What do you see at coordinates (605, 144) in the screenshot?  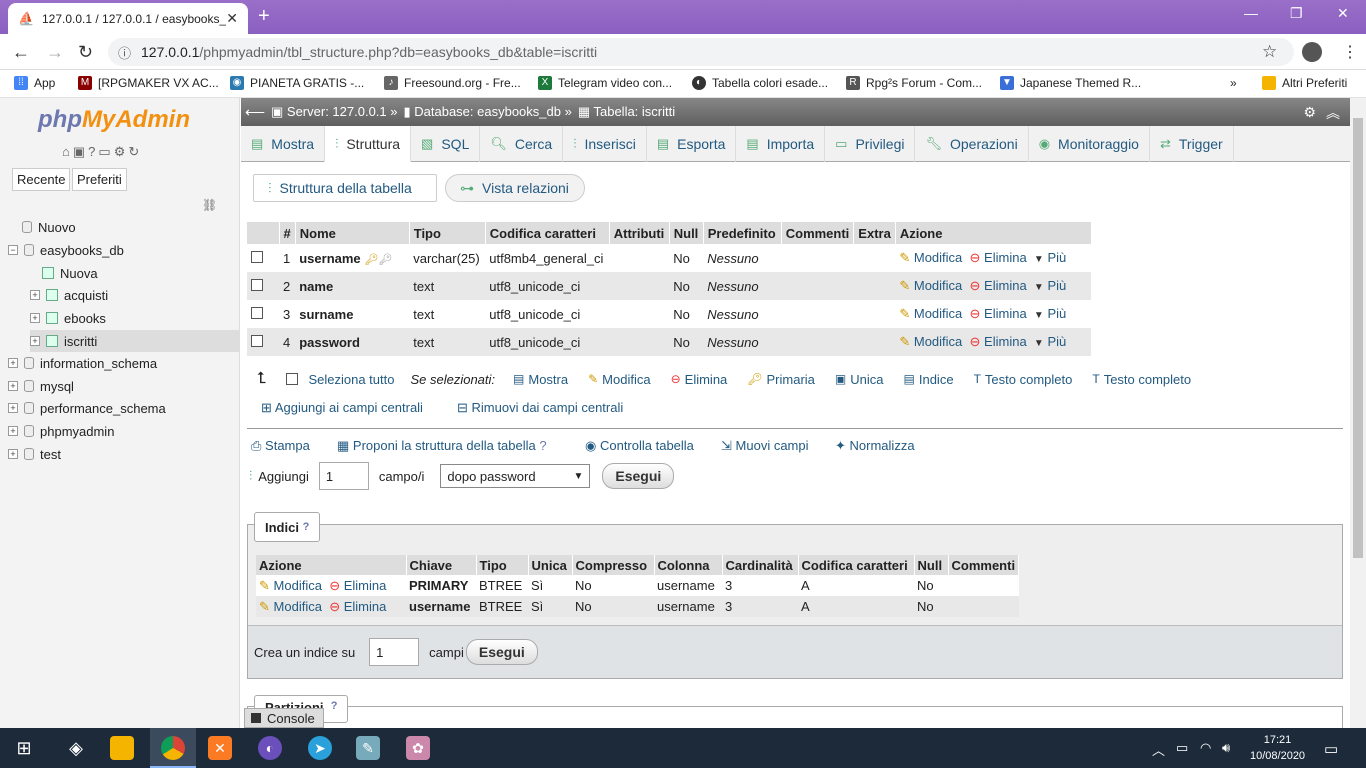 I see `tab-inserisci: ⫶ Inserisci` at bounding box center [605, 144].